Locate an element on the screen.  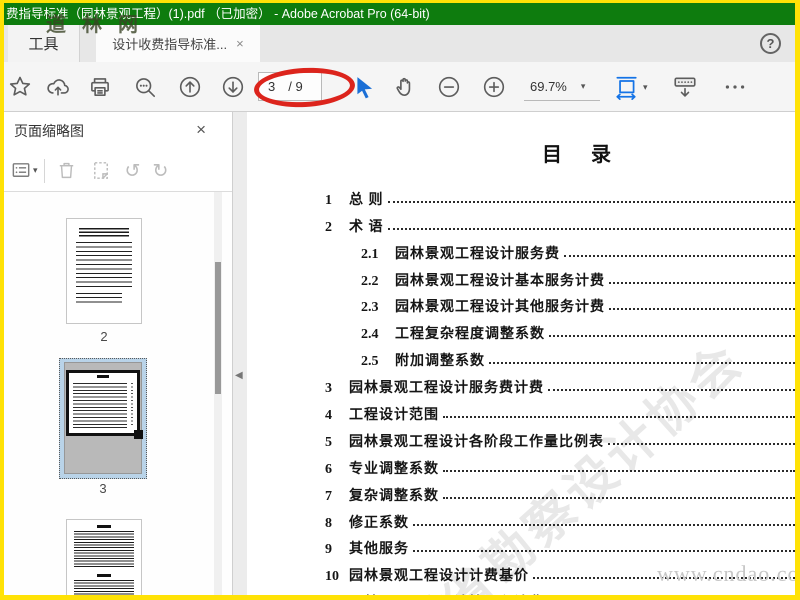
toc-entry-text: 园林景观工程设计基本服务计费 is located at coordinates (500, 281).